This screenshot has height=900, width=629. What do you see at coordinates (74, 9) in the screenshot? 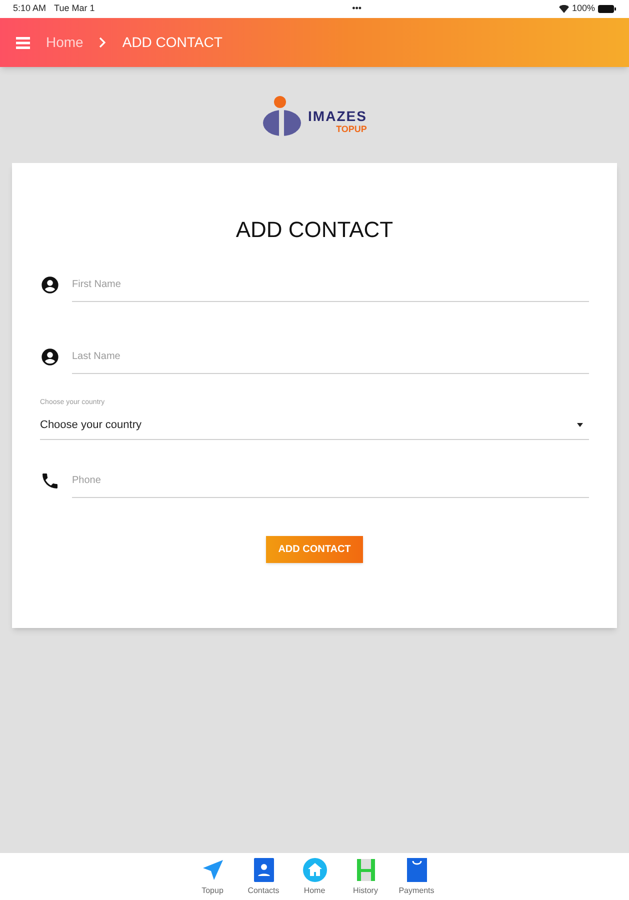
I see `status-date: Tue Mar 1` at bounding box center [74, 9].